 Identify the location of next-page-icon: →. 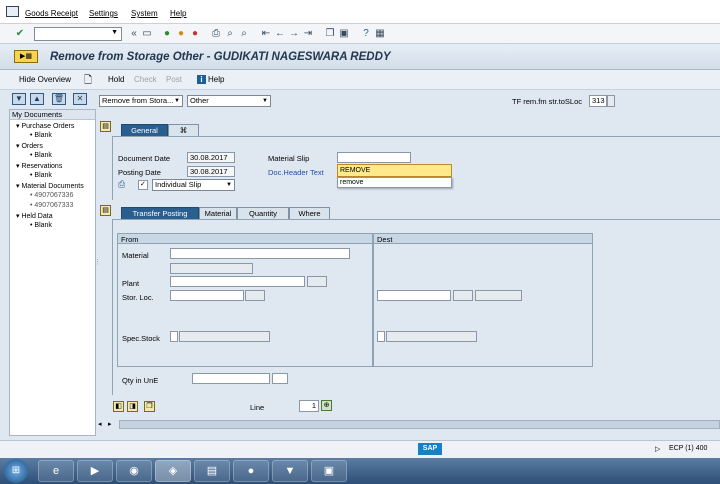
(294, 34).